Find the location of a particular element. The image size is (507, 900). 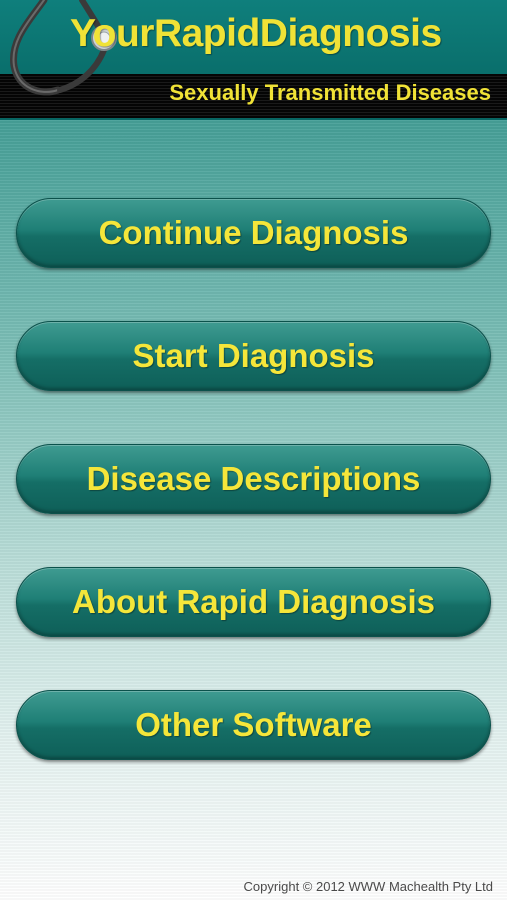

other-software-label: Other Software is located at coordinates (253, 724).